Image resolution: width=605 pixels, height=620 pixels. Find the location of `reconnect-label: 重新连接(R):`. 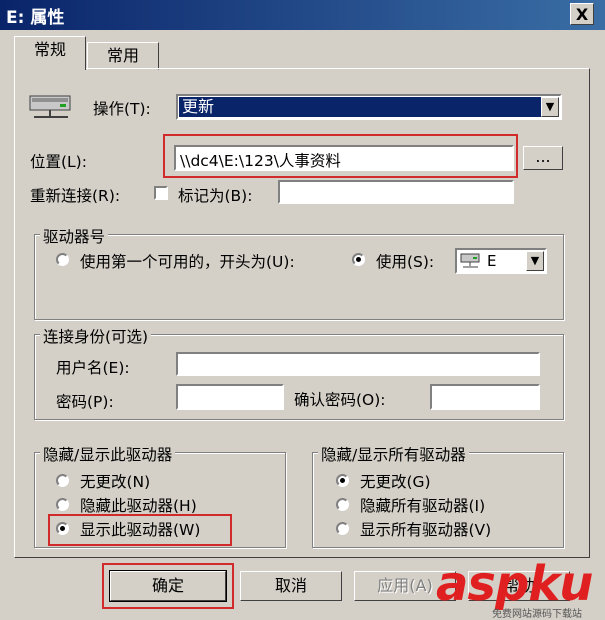

reconnect-label: 重新连接(R): is located at coordinates (75, 196).